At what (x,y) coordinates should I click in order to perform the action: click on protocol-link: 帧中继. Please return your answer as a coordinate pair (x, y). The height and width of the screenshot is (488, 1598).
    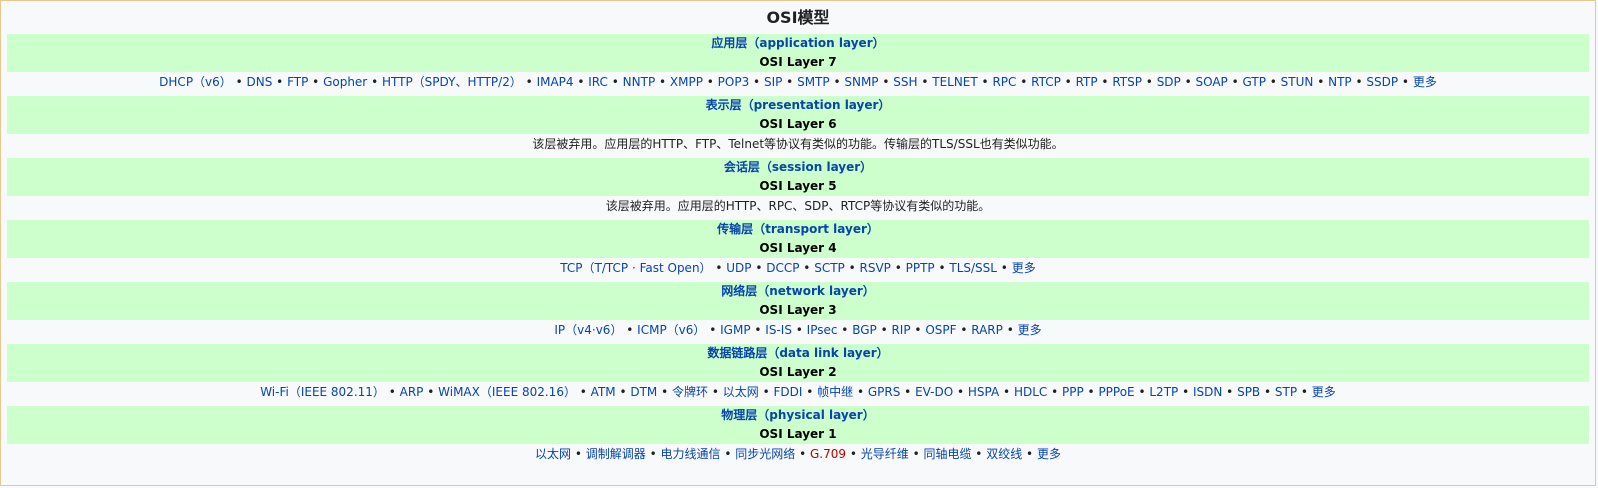
    Looking at the image, I should click on (835, 392).